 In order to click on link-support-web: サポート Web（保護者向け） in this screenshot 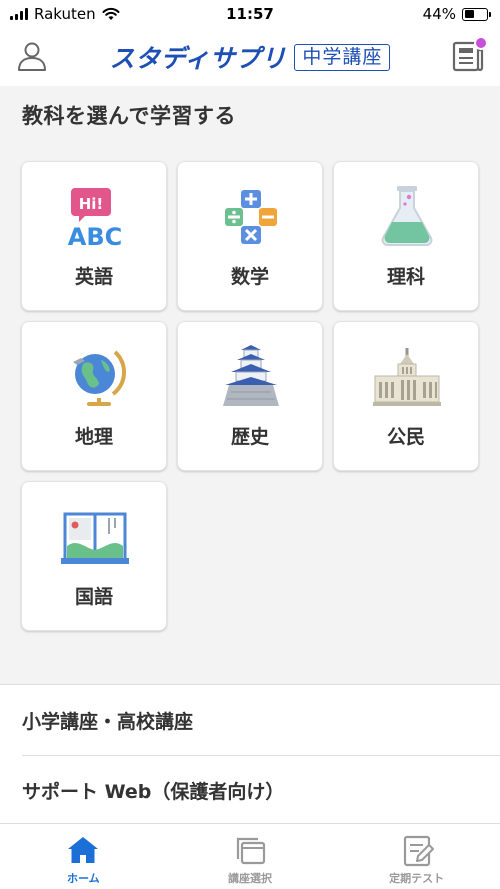, I will do `click(250, 790)`.